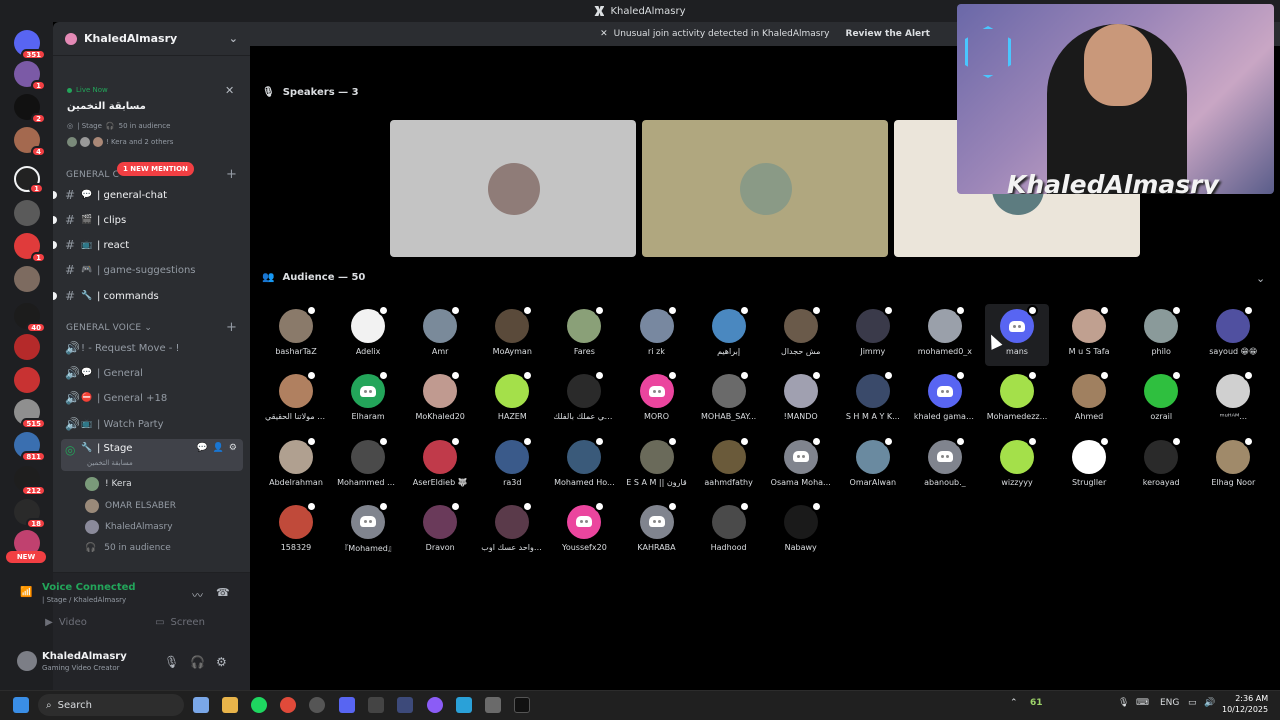 The image size is (1280, 720). I want to click on audience-member: philo, so click(1161, 335).